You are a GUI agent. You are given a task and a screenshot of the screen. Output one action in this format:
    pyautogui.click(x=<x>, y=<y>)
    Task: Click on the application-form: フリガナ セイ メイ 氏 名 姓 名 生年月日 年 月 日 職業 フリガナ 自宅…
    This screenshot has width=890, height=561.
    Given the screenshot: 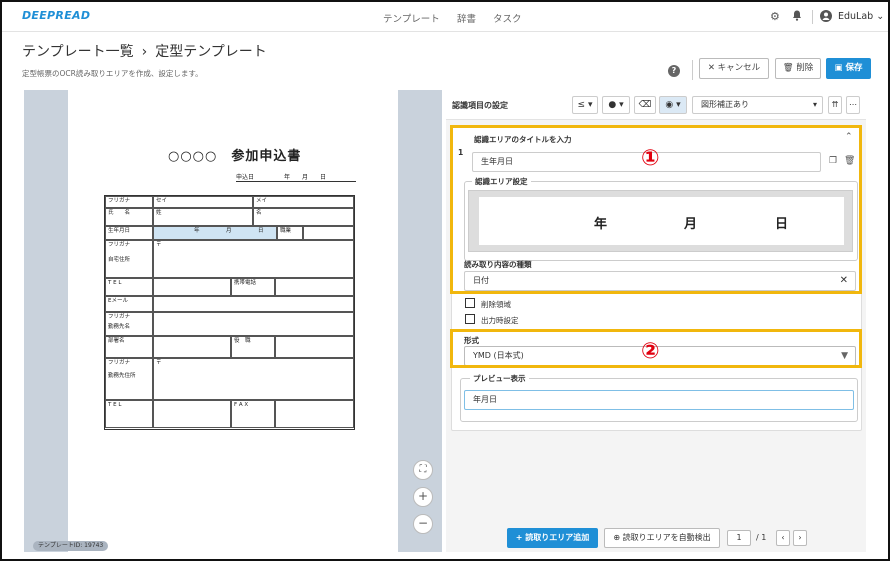 What is the action you would take?
    pyautogui.click(x=229, y=312)
    